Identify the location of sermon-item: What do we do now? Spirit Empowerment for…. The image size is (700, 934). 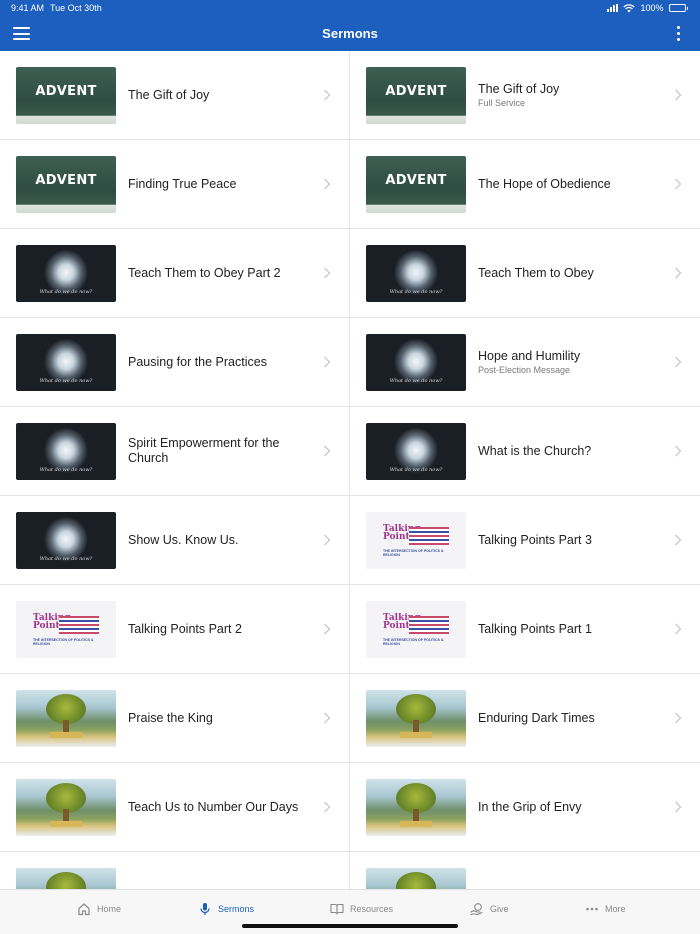
(175, 451).